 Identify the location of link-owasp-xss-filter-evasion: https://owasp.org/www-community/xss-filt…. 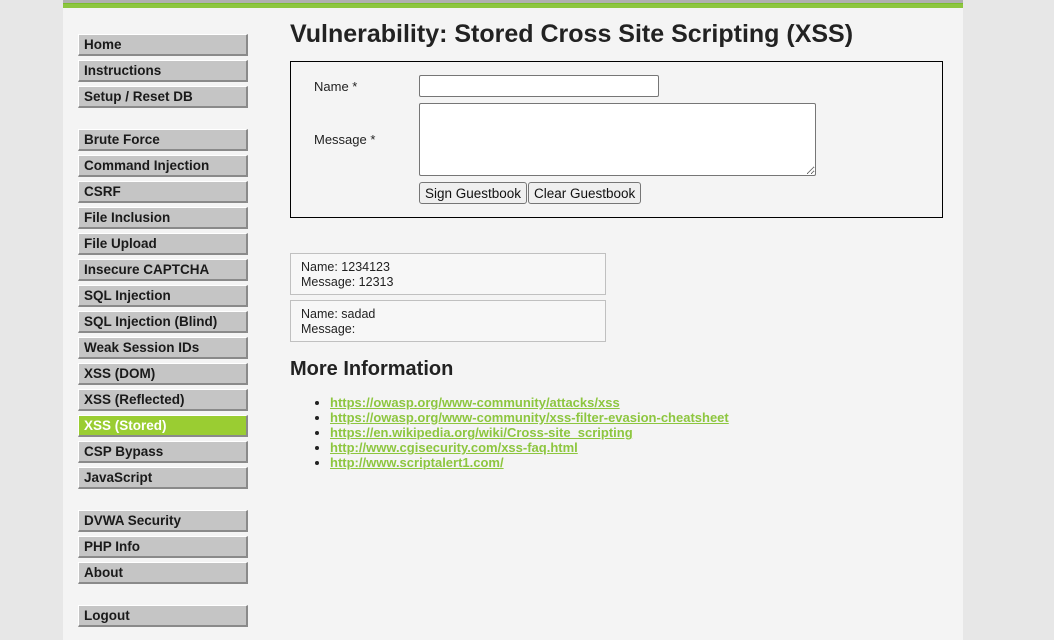
(529, 417).